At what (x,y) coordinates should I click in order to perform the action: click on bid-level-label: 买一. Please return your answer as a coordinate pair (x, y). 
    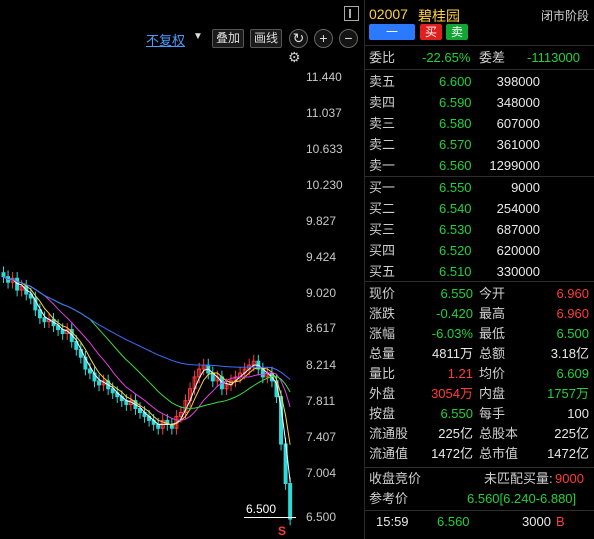
    Looking at the image, I should click on (382, 187).